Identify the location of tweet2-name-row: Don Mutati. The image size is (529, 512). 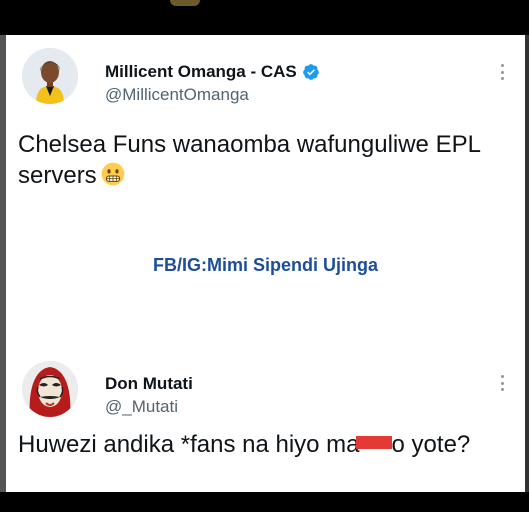
(149, 384).